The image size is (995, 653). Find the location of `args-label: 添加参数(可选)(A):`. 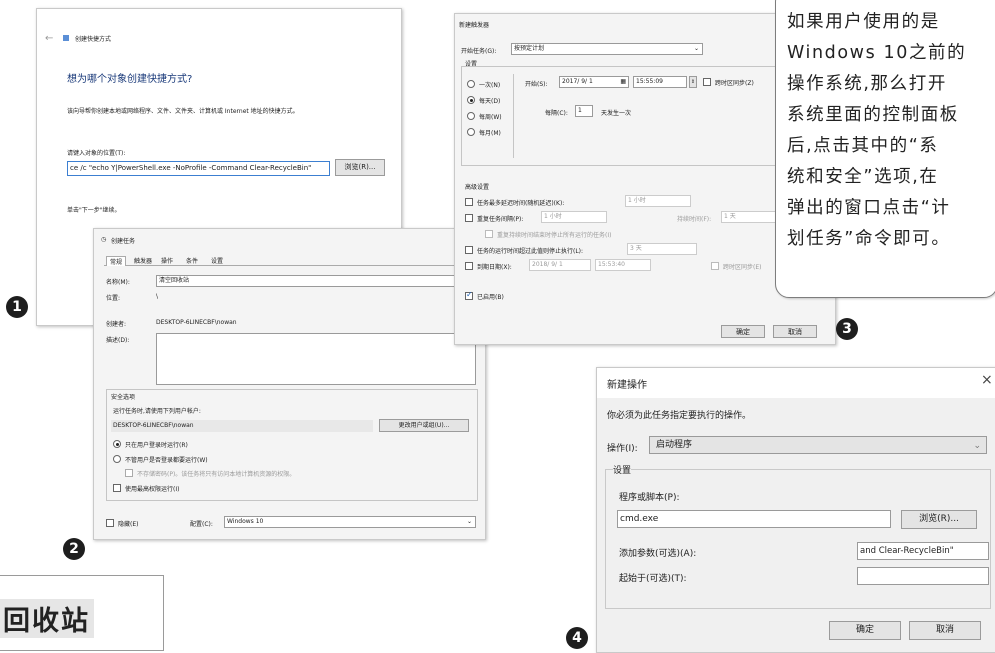

args-label: 添加参数(可选)(A): is located at coordinates (658, 554).